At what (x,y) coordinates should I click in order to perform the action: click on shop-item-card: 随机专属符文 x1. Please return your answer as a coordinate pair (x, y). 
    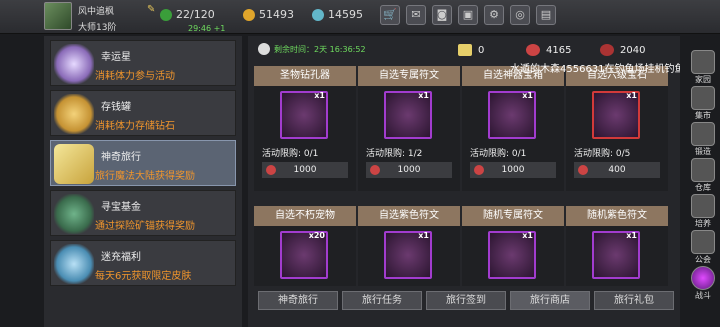
    Looking at the image, I should click on (513, 246).